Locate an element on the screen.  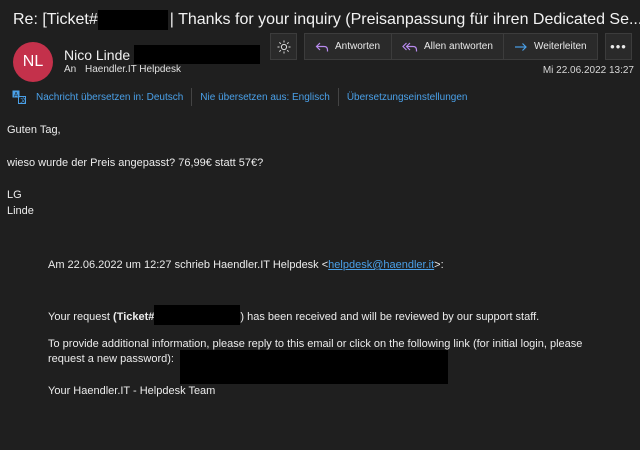
body-greeting: Guten Tag, is located at coordinates (34, 130).